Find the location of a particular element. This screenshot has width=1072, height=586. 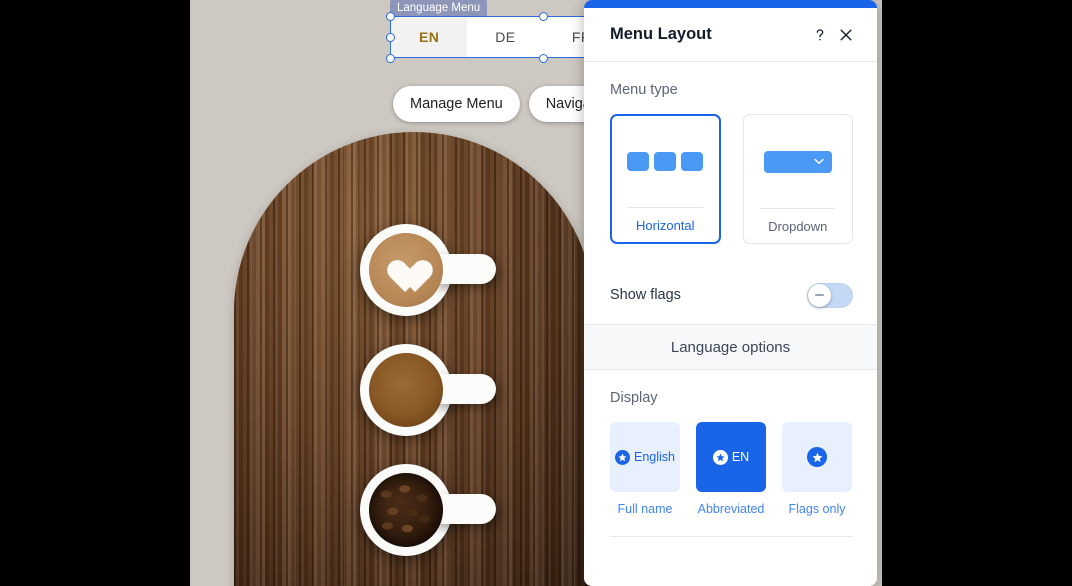

resize-handle-top-center is located at coordinates (543, 16).